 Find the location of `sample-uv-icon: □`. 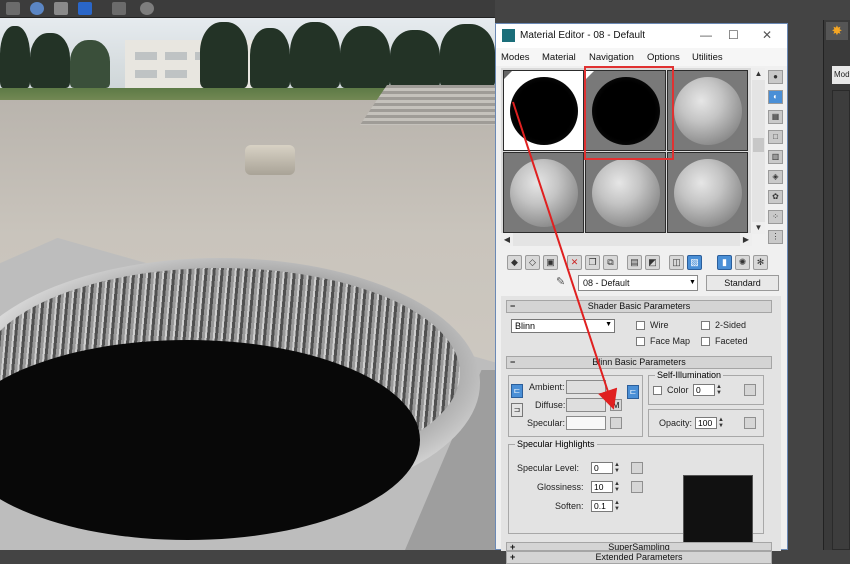

sample-uv-icon: □ is located at coordinates (775, 137).